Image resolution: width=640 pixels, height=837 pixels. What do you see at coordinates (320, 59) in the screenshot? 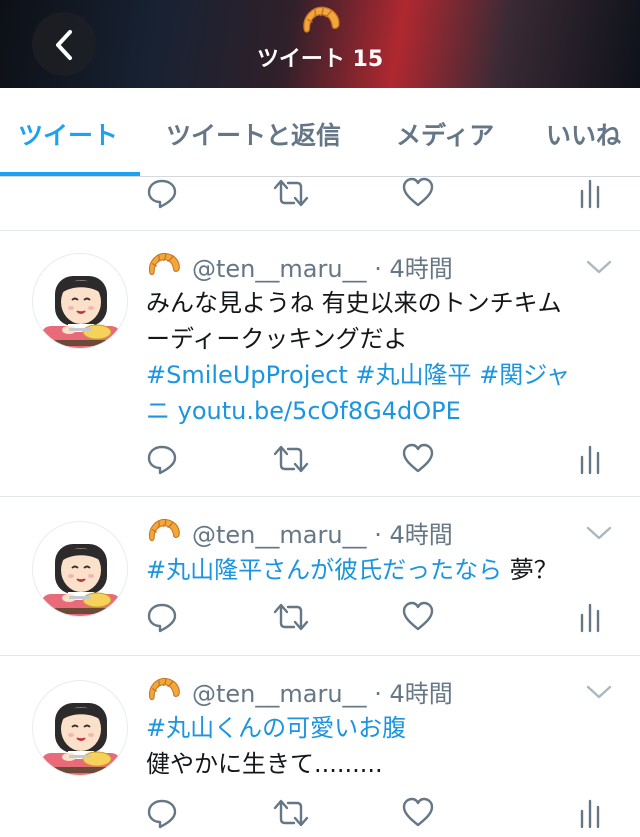
I see `header-title: ツイート 15` at bounding box center [320, 59].